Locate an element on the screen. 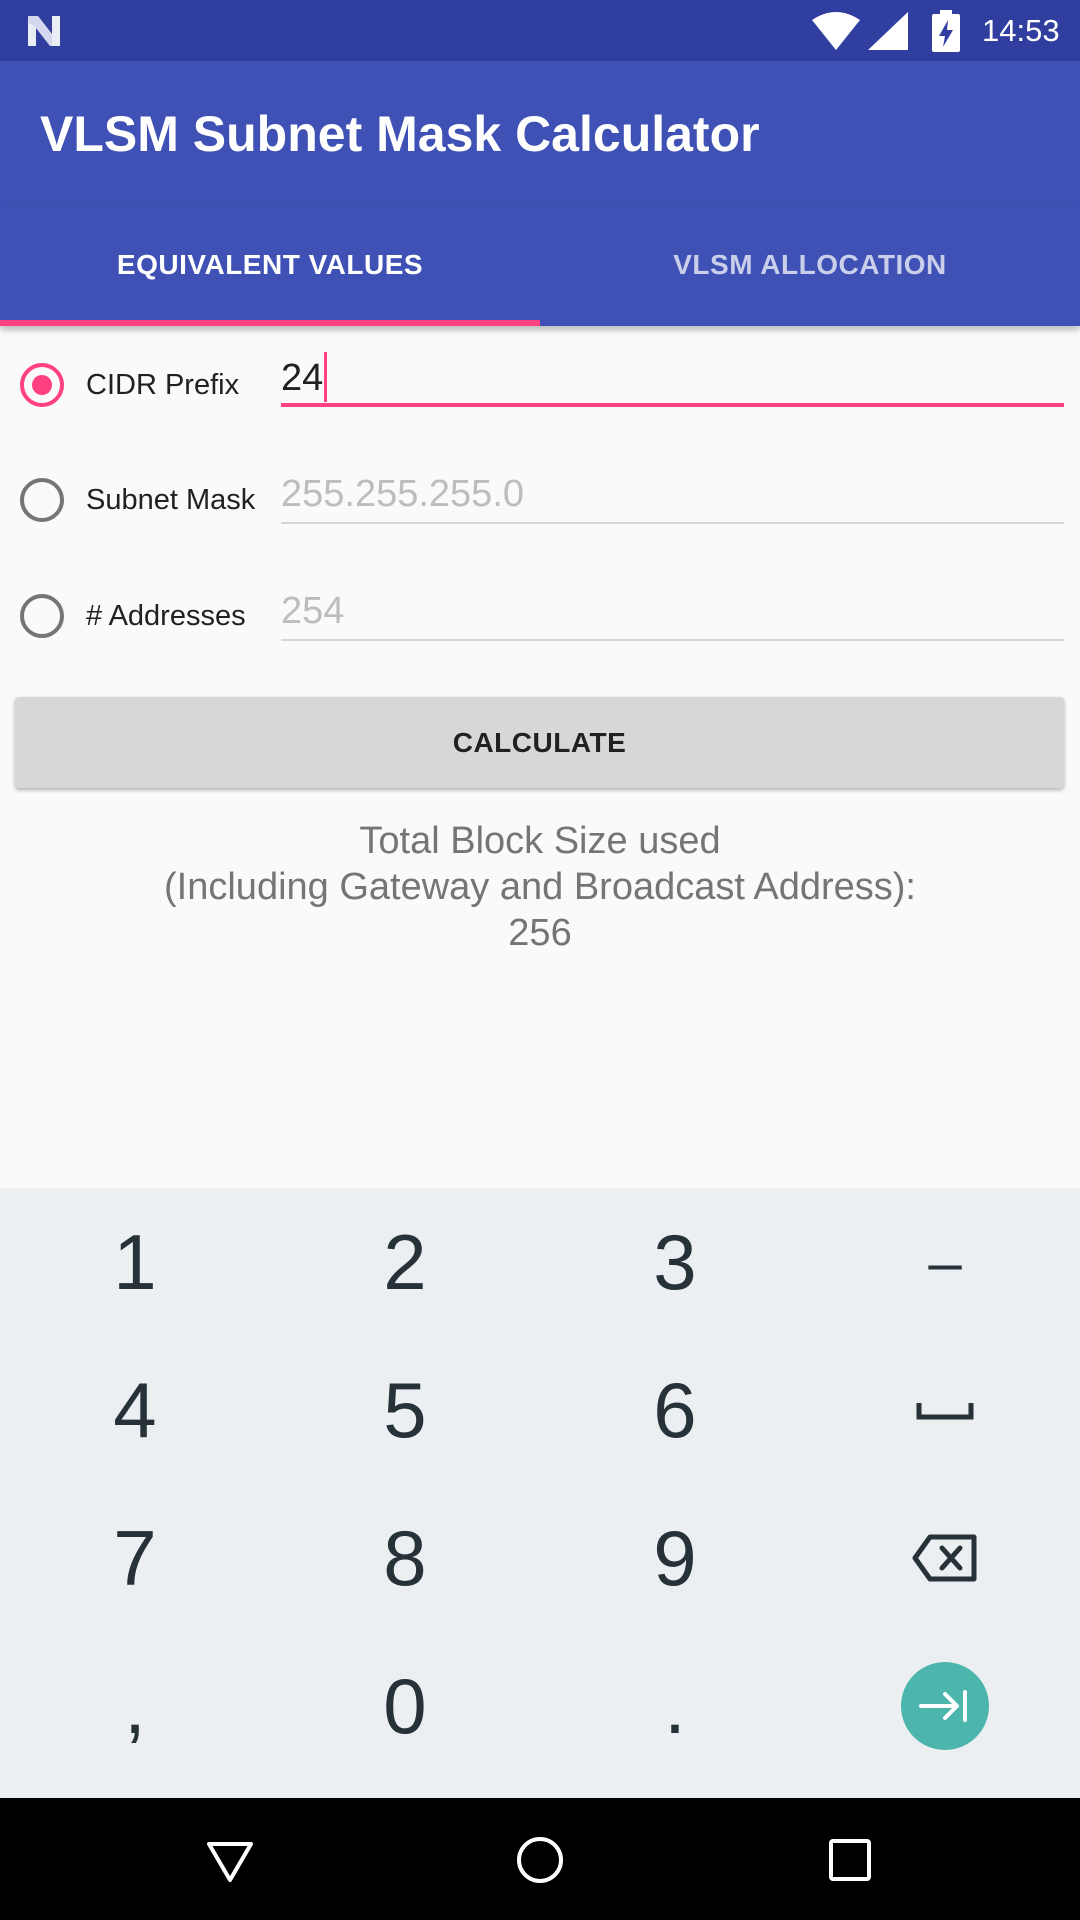 The height and width of the screenshot is (1920, 1080). key-next is located at coordinates (945, 1706).